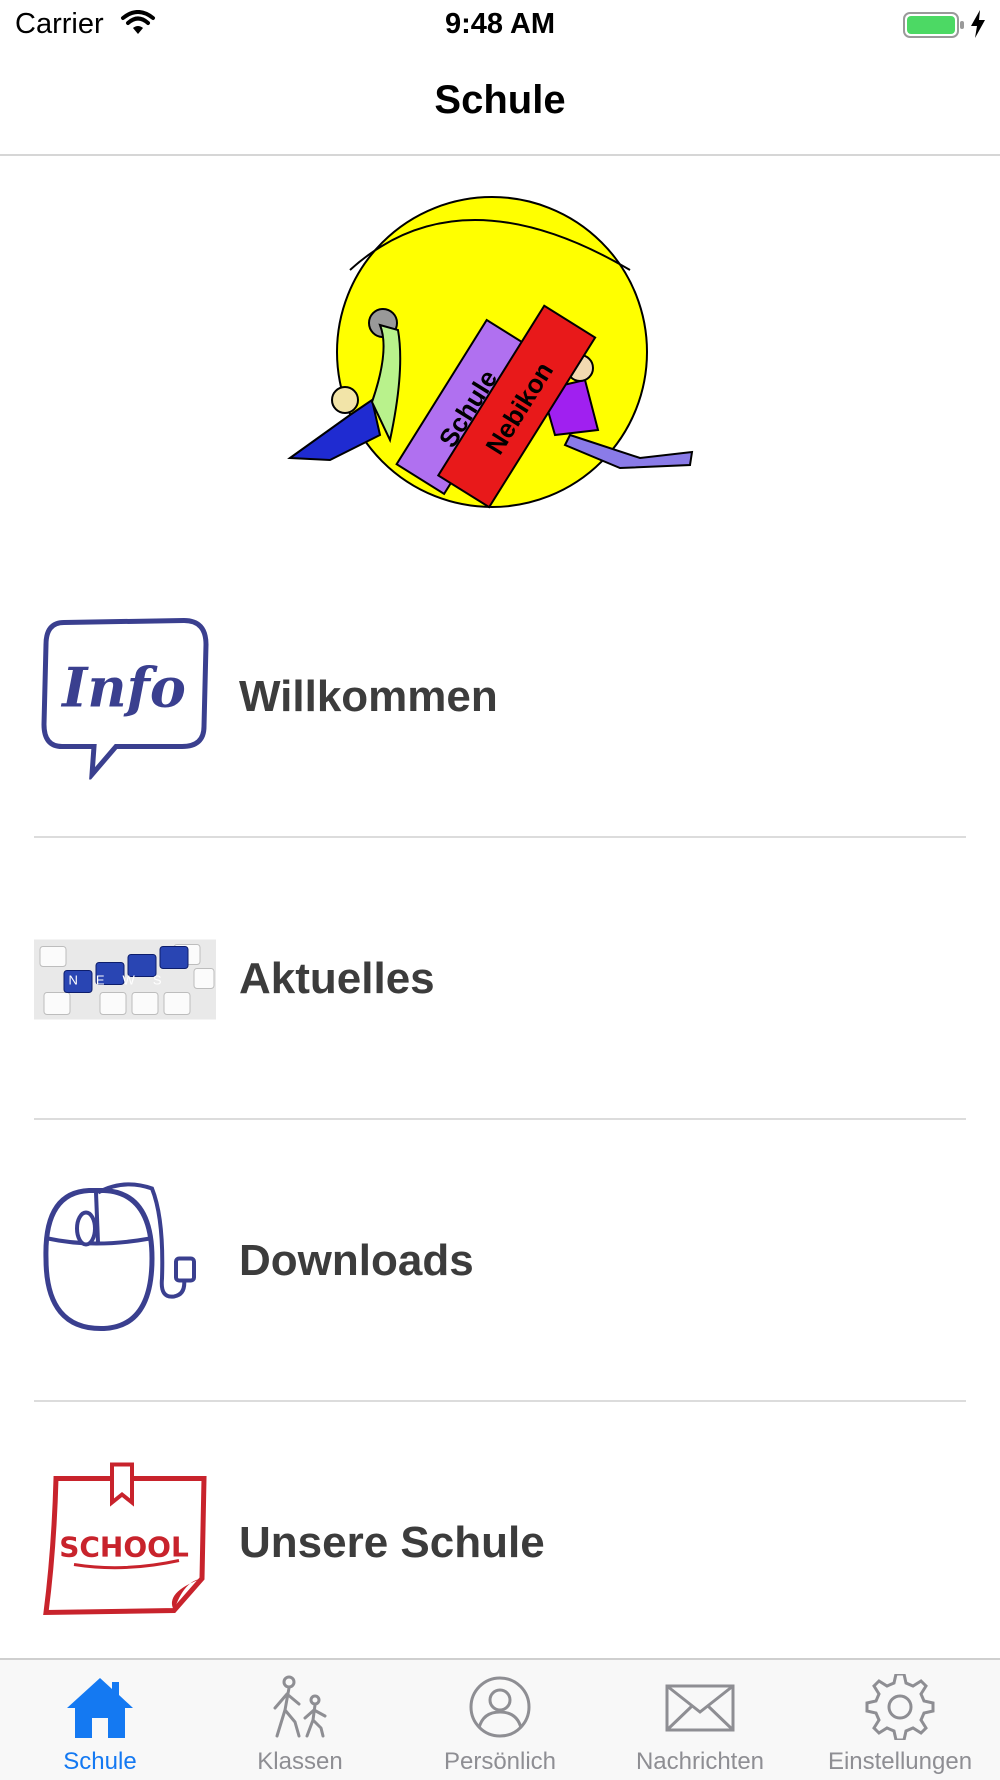  What do you see at coordinates (700, 1708) in the screenshot?
I see `envelope-icon` at bounding box center [700, 1708].